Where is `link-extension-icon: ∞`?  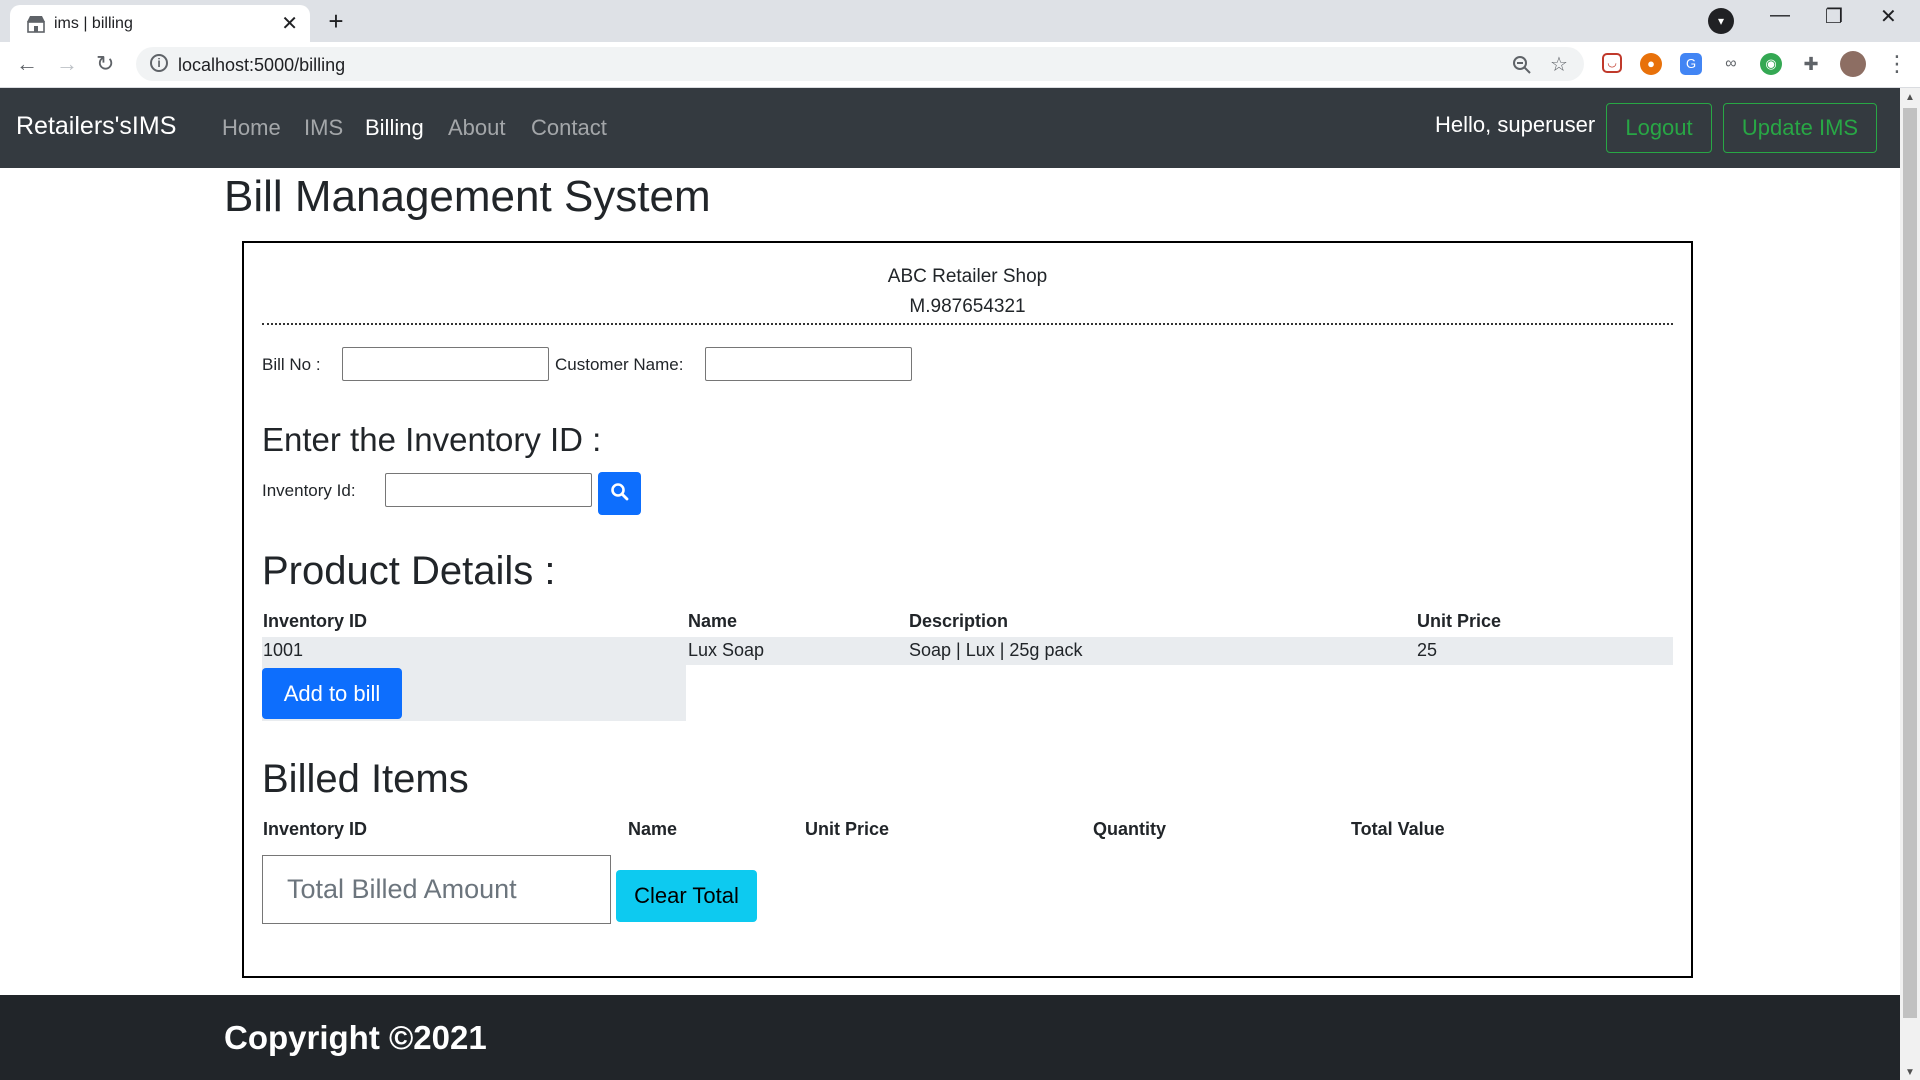 link-extension-icon: ∞ is located at coordinates (1731, 64).